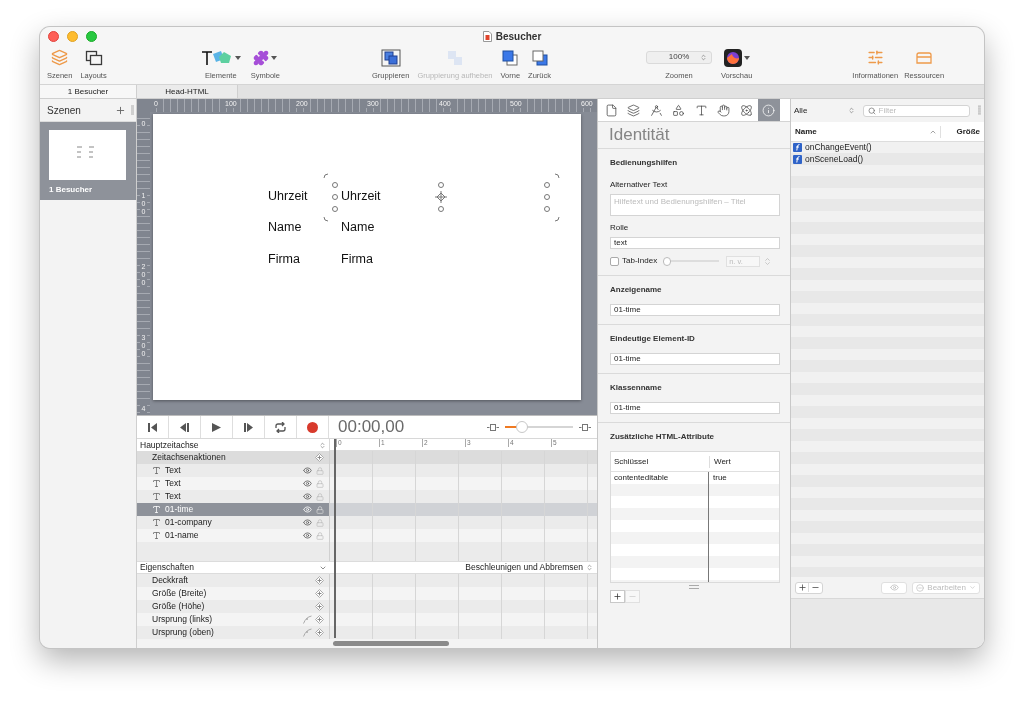 The image size is (1024, 702). What do you see at coordinates (972, 587) in the screenshot?
I see `chevron-icon` at bounding box center [972, 587].